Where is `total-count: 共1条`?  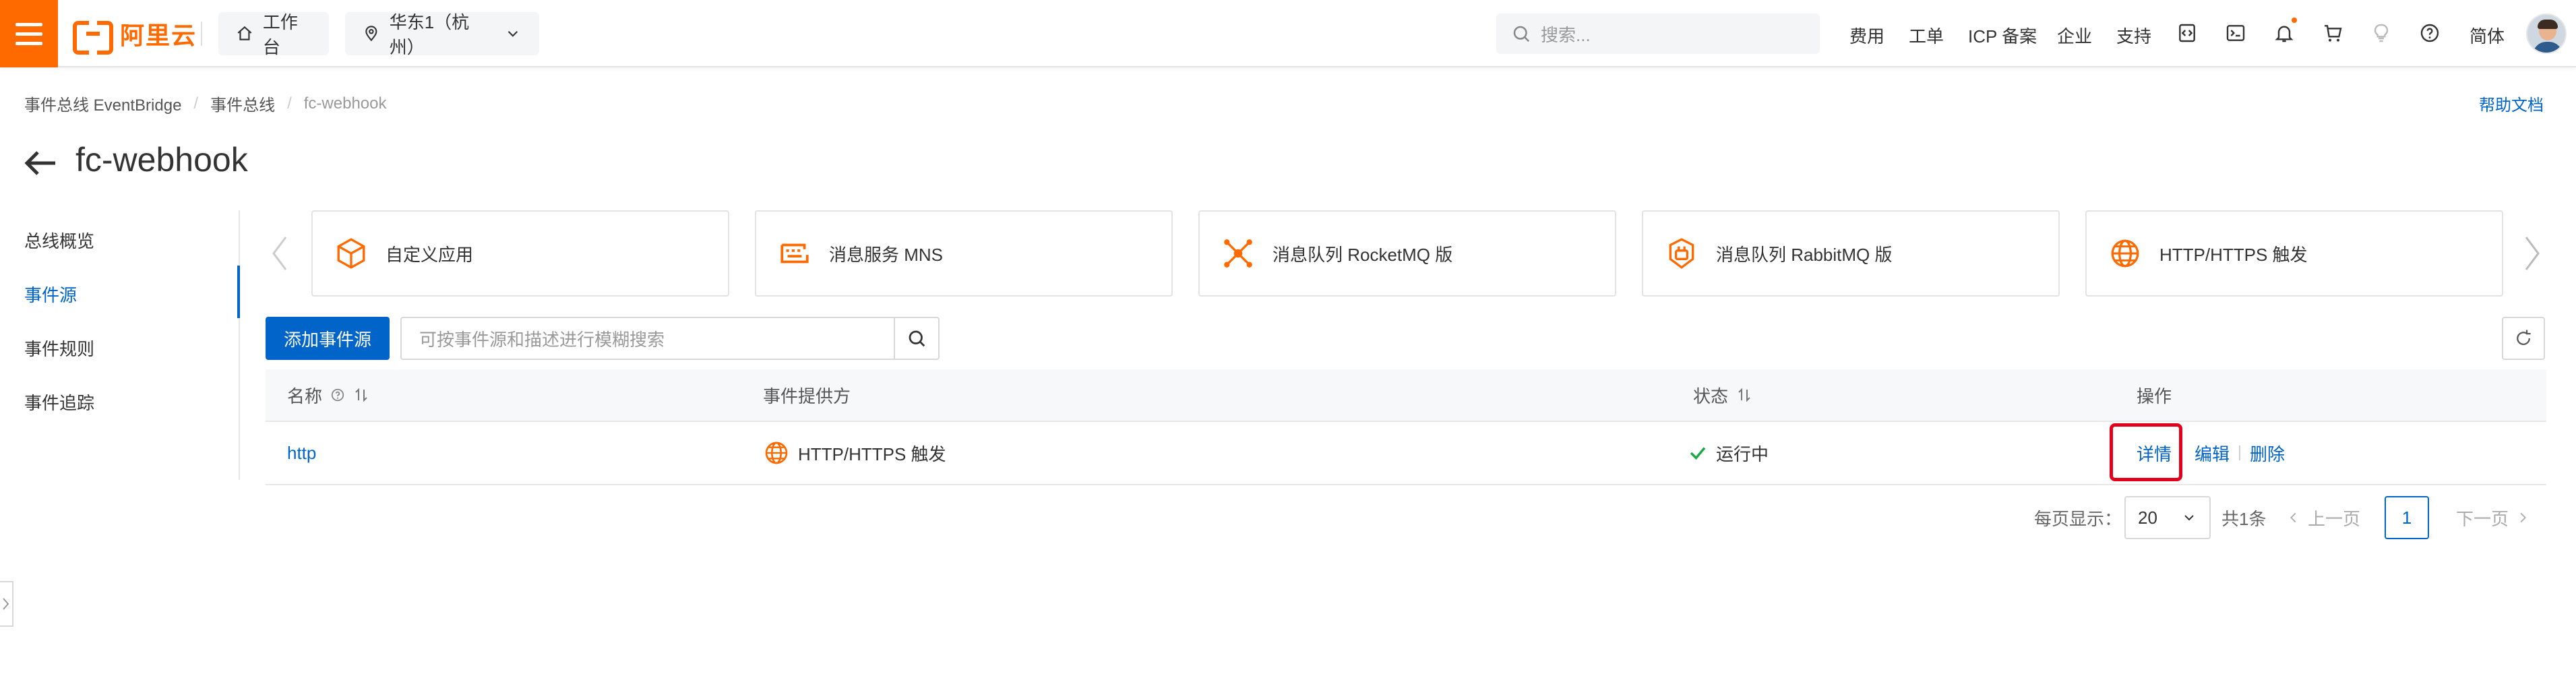 total-count: 共1条 is located at coordinates (2243, 517).